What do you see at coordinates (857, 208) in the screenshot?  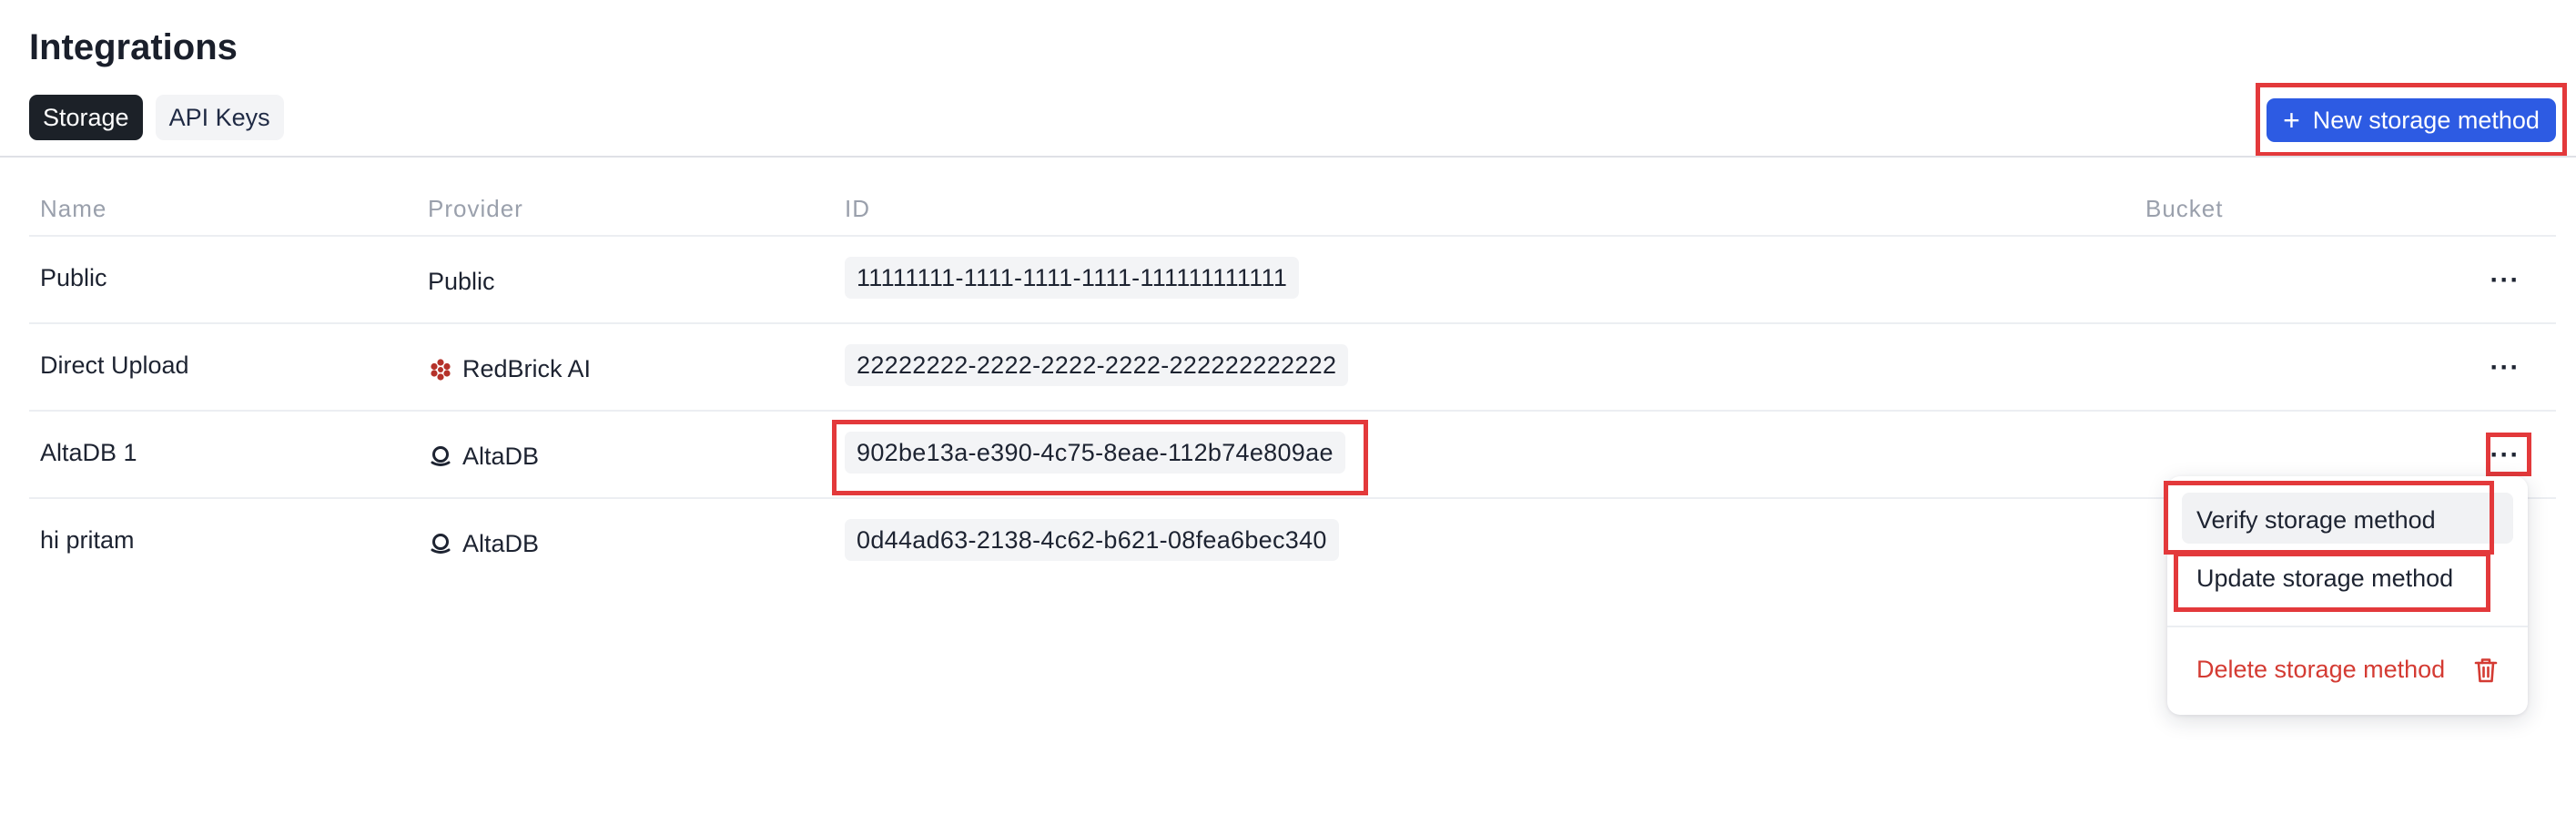 I see `column-header-id: ID` at bounding box center [857, 208].